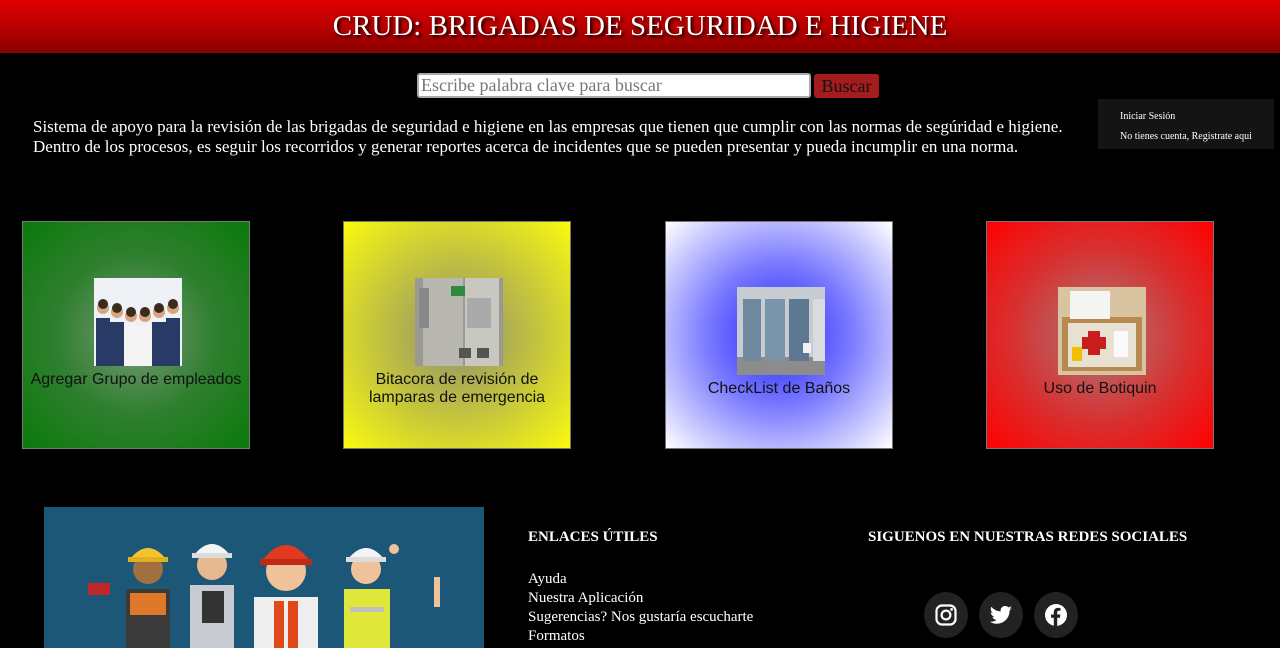  I want to click on search-input, so click(614, 85).